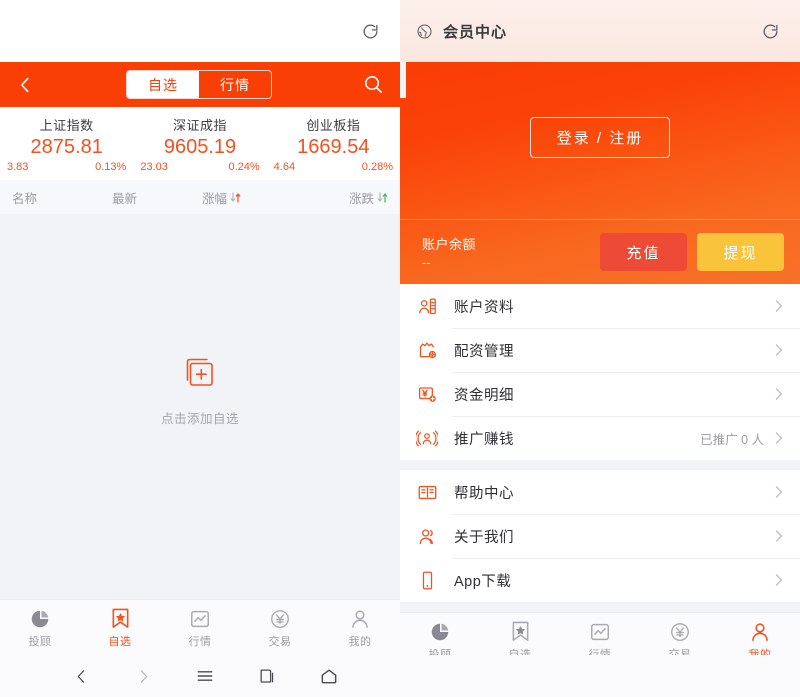 The width and height of the screenshot is (800, 697). What do you see at coordinates (427, 306) in the screenshot?
I see `account-card-icon` at bounding box center [427, 306].